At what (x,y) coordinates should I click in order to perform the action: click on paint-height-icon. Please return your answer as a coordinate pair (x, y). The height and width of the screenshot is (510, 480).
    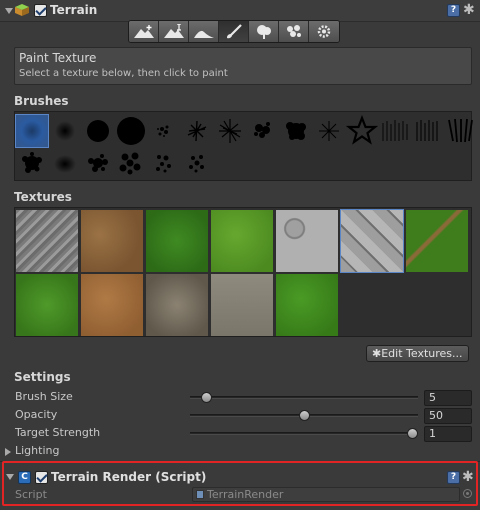
    Looking at the image, I should click on (174, 31).